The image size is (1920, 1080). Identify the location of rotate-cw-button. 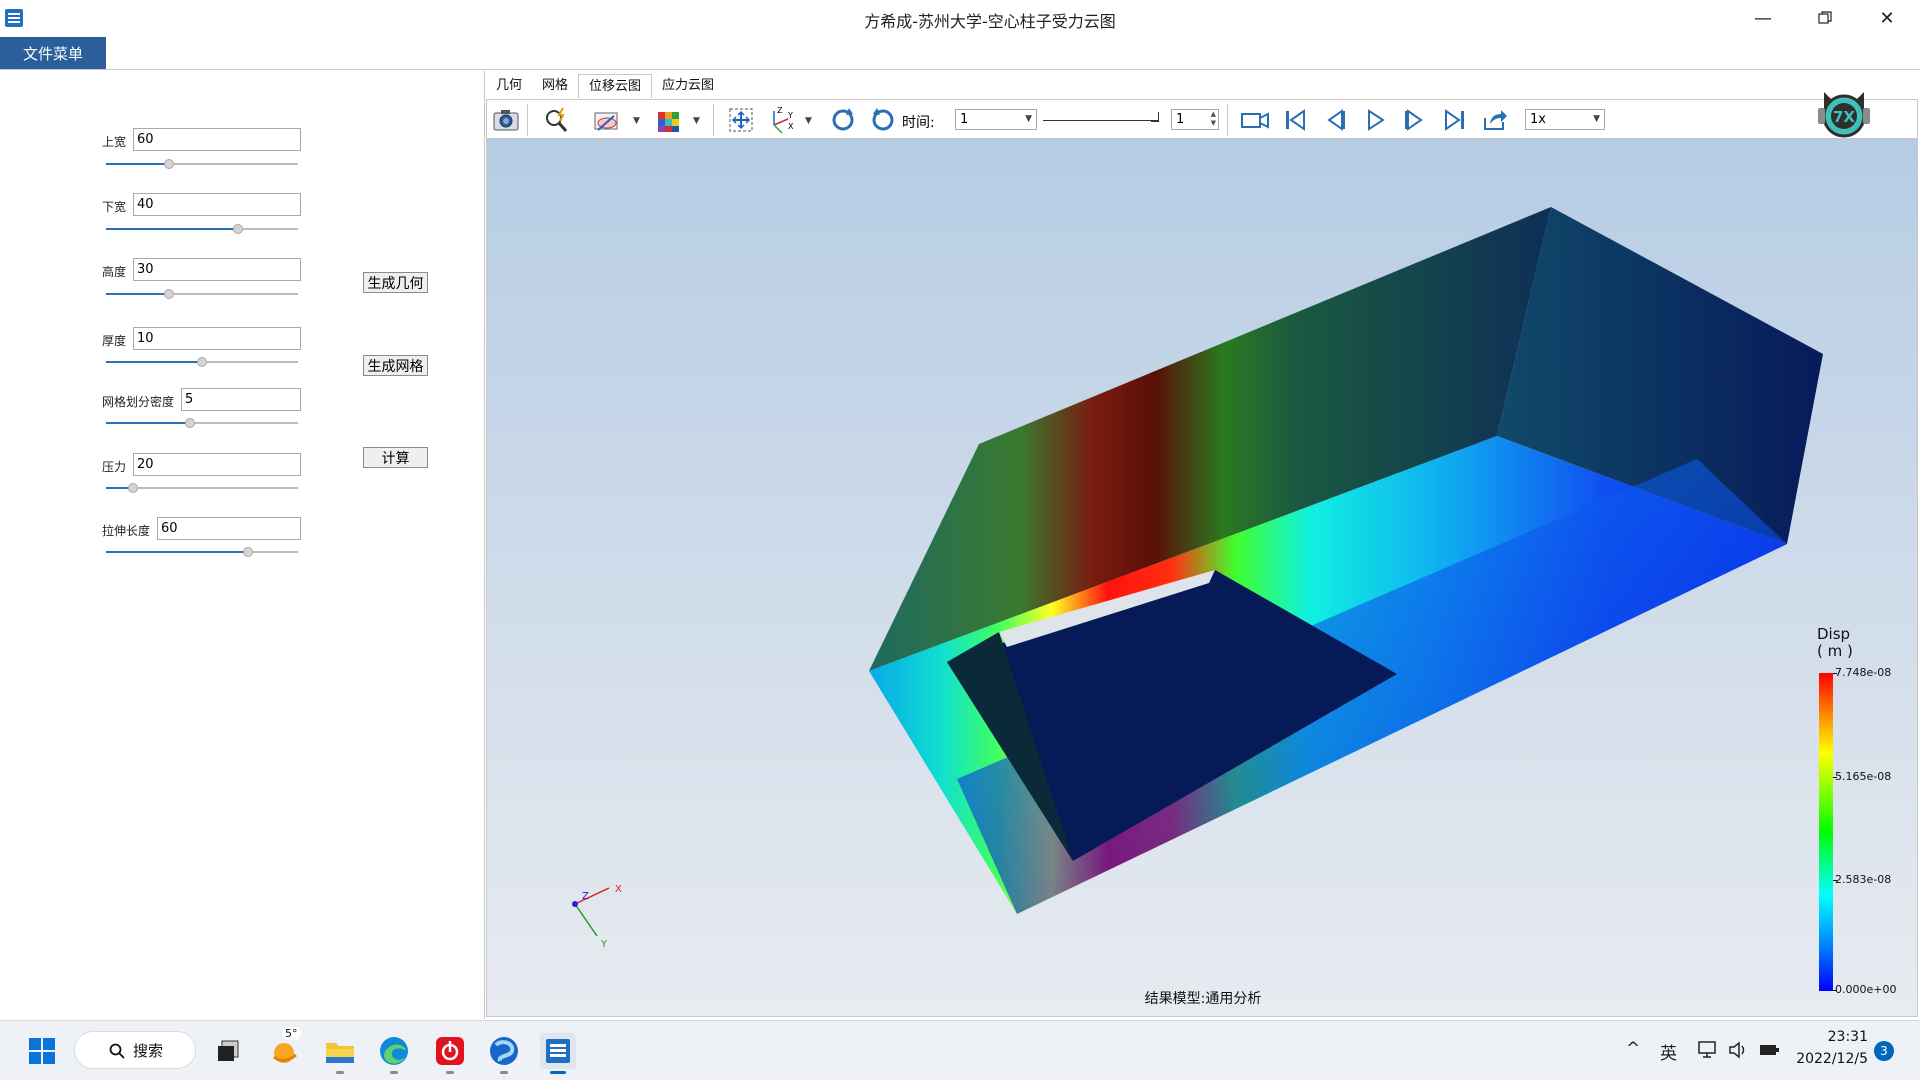
(843, 120).